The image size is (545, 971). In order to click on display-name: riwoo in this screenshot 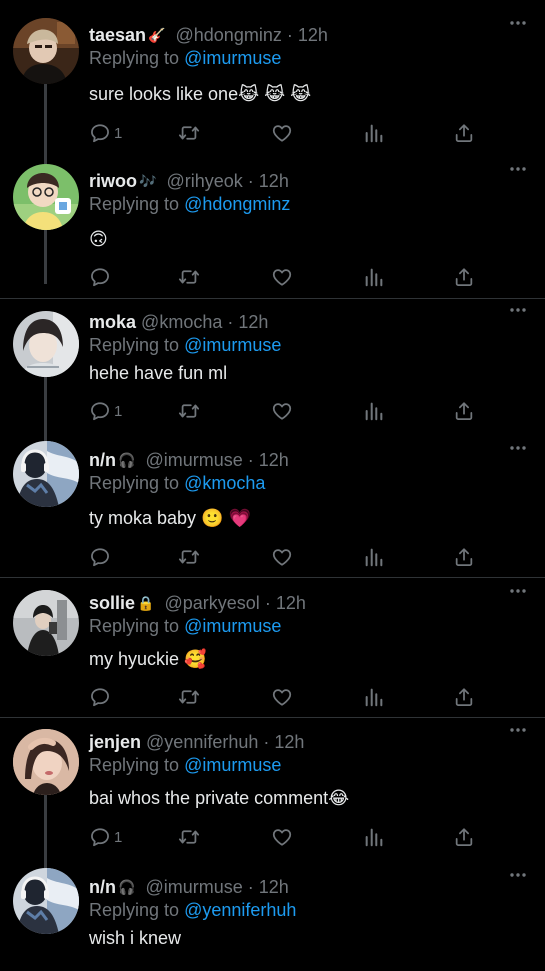, I will do `click(113, 181)`.